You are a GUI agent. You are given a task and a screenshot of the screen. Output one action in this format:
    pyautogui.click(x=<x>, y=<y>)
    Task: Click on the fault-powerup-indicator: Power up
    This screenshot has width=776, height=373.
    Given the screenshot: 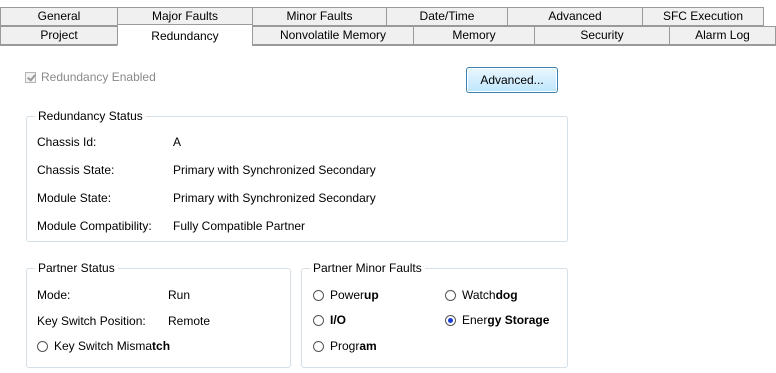 What is the action you would take?
    pyautogui.click(x=346, y=295)
    